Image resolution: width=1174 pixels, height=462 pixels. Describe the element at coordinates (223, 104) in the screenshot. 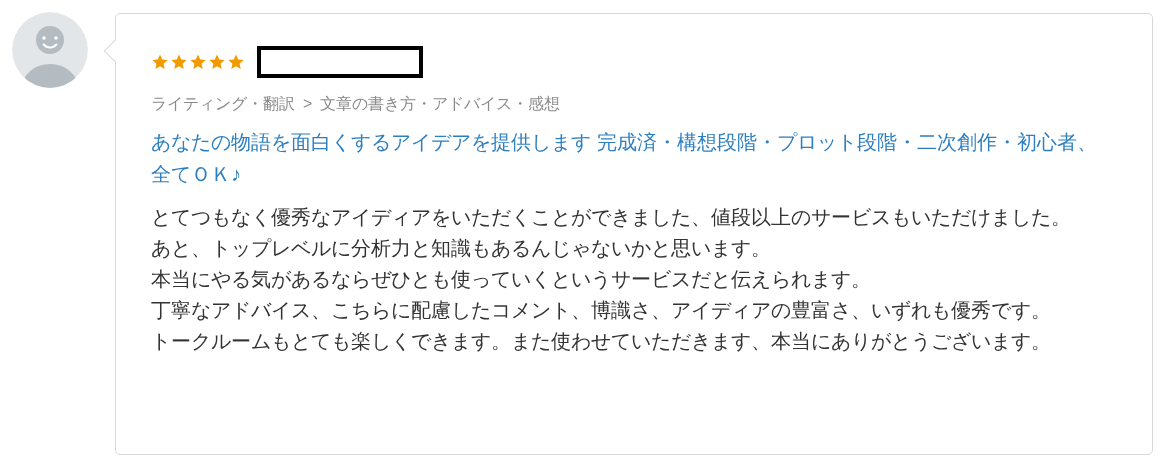

I see `category-link: ライティング・翻訳` at that location.